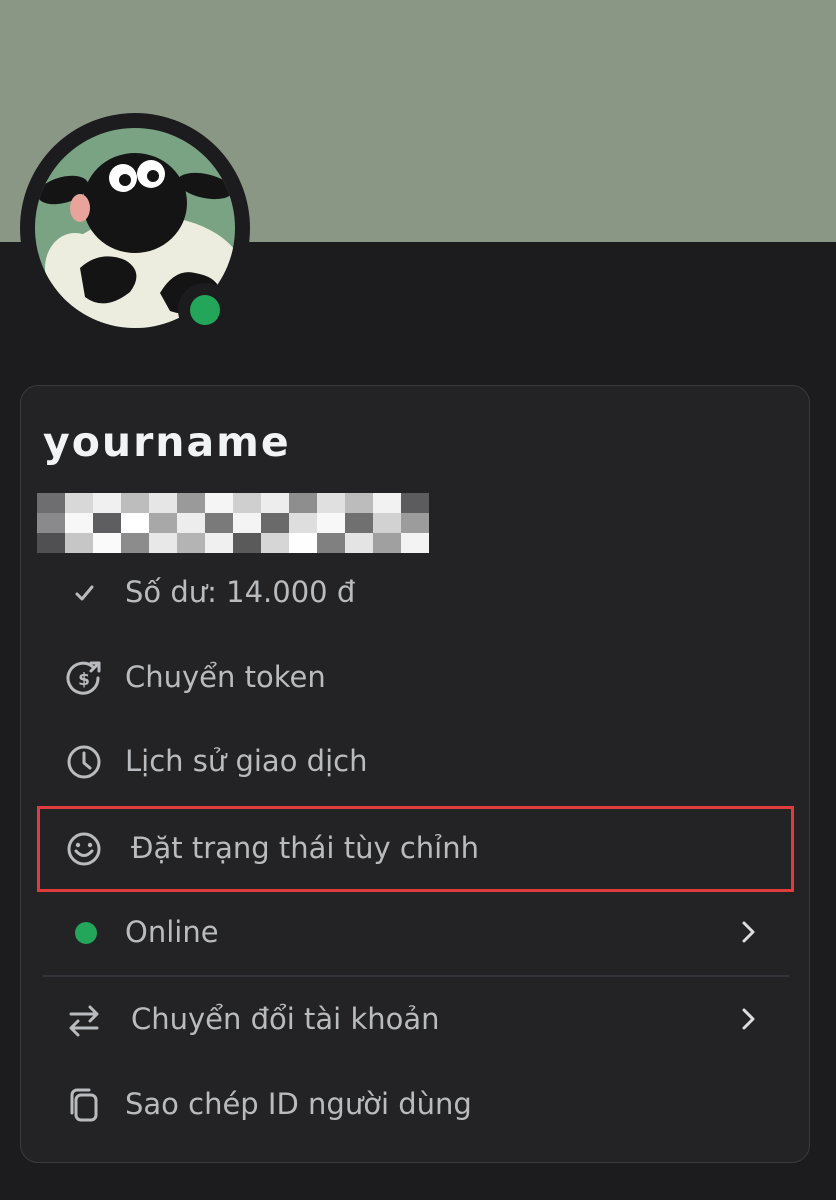 The width and height of the screenshot is (836, 1200). I want to click on menu-item-transfer-token: $ Chuyển token, so click(415, 677).